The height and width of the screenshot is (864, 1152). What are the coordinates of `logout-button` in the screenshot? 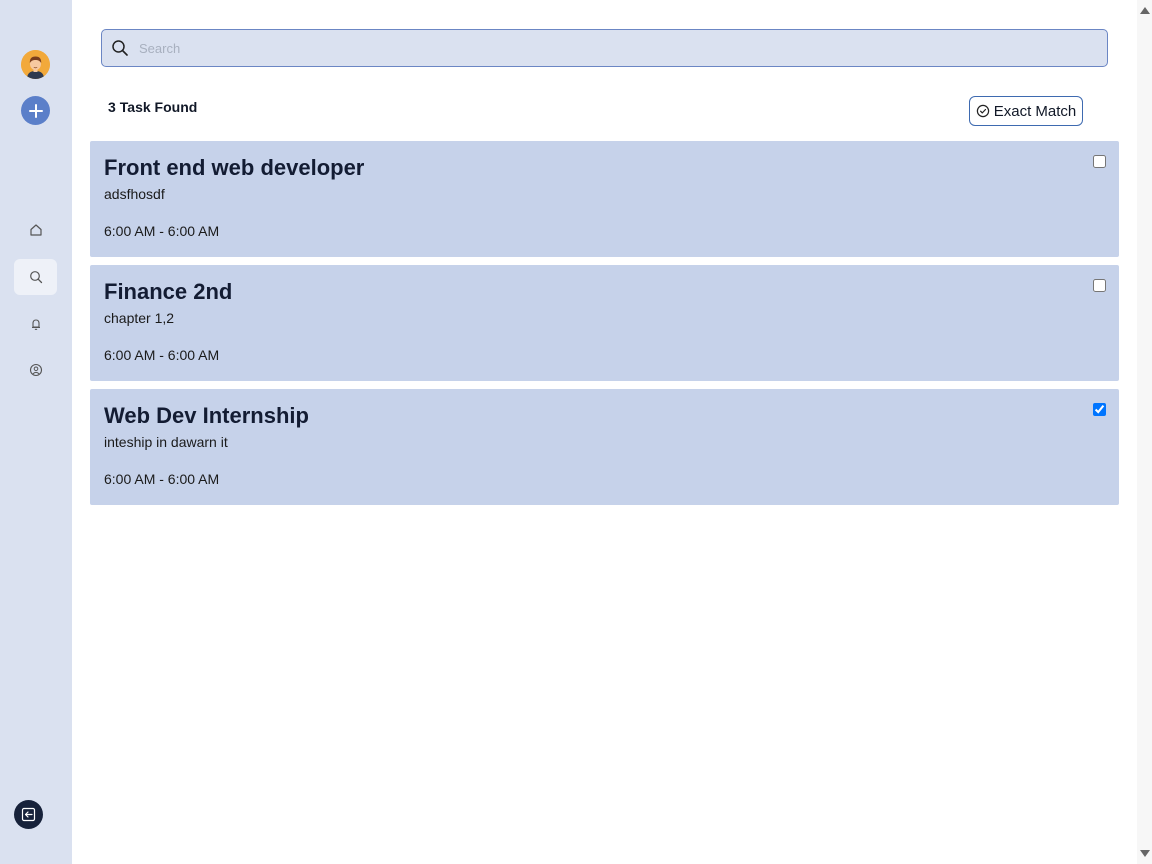 It's located at (28, 814).